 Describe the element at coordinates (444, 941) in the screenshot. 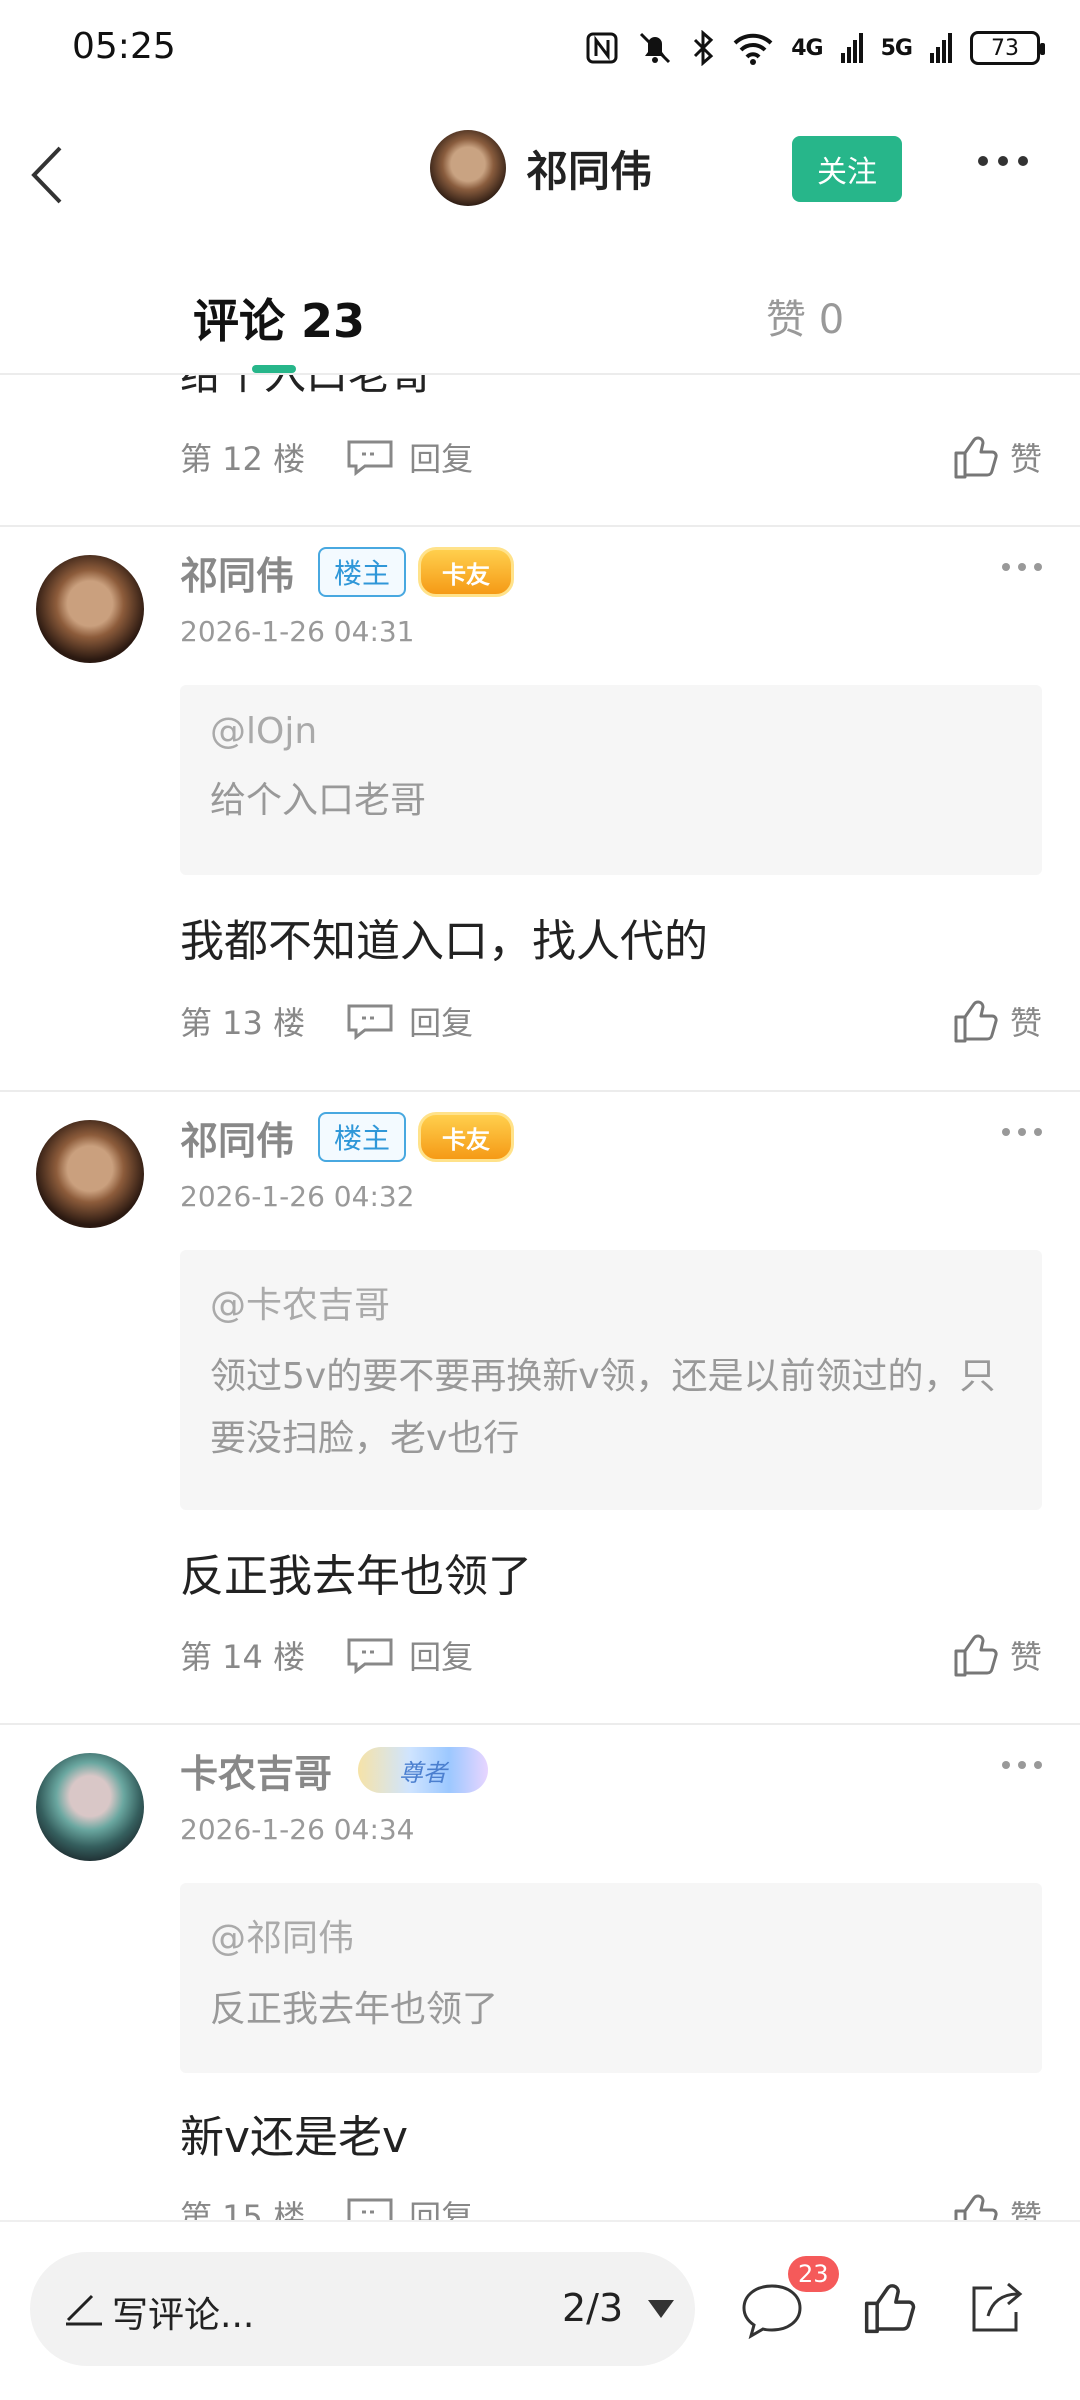

I see `comment-text: 我都不知道入口，找人代的` at that location.